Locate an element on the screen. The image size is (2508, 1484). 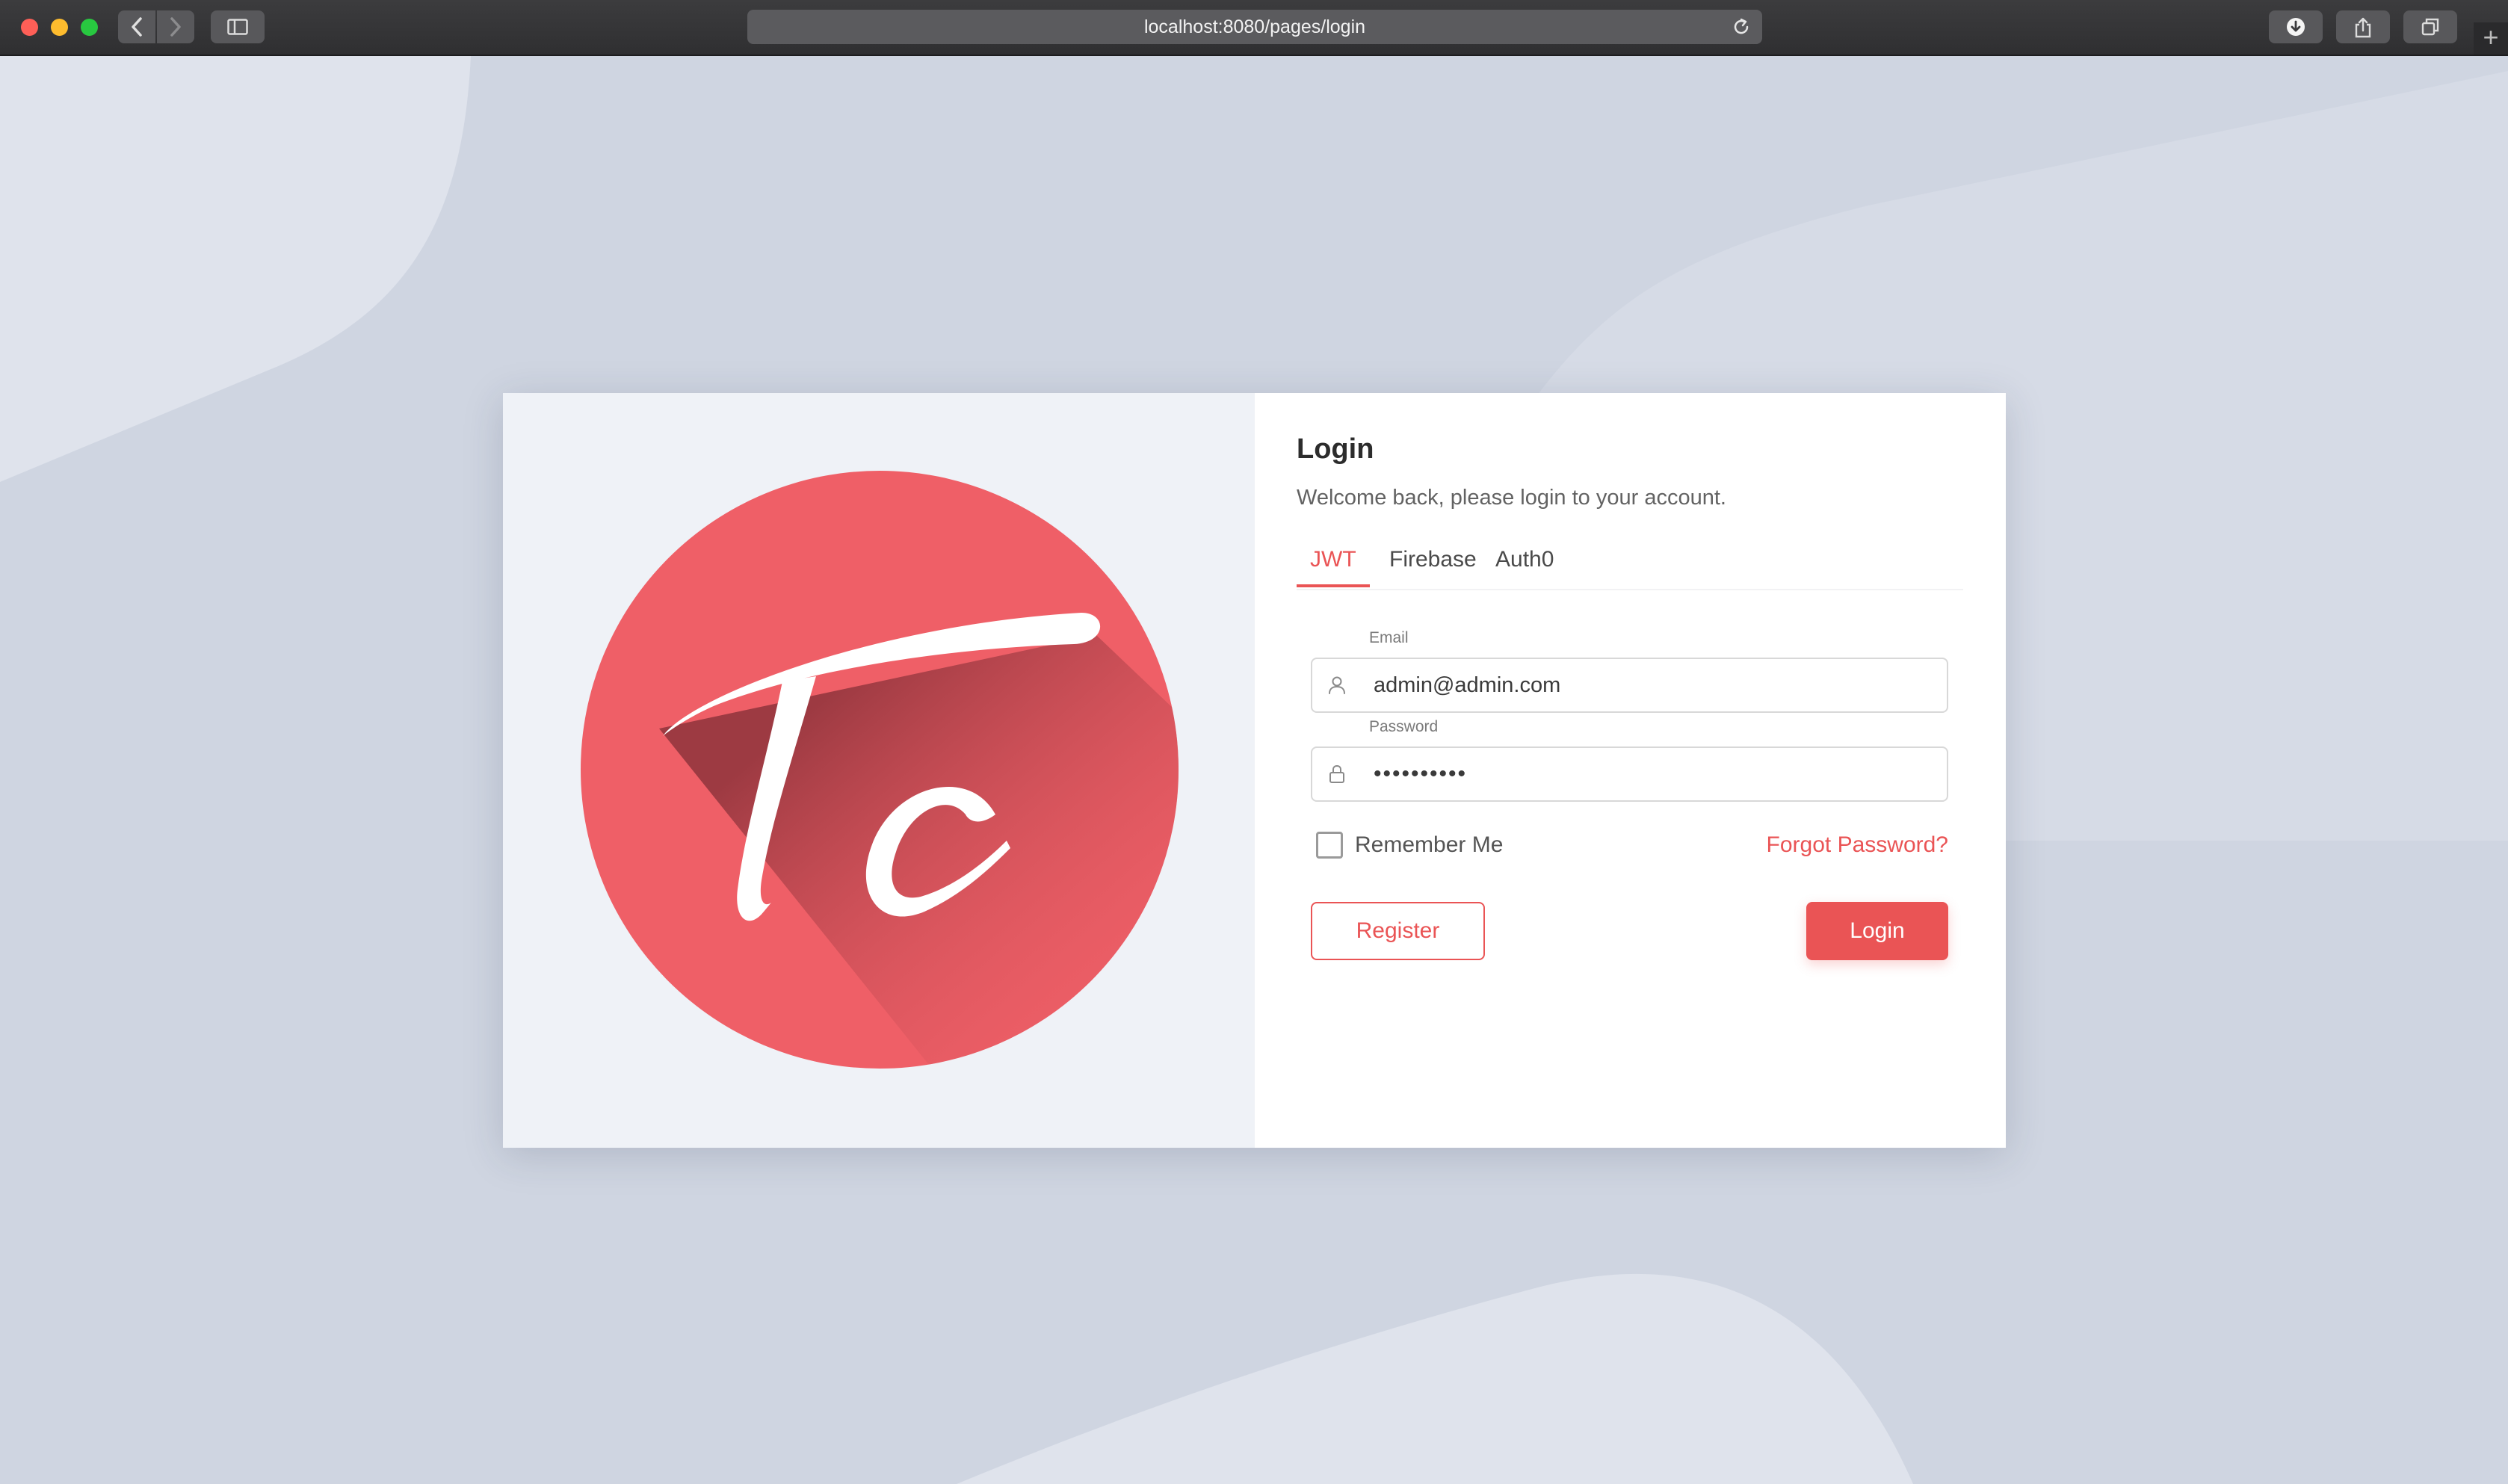
downloads-button is located at coordinates (2296, 27).